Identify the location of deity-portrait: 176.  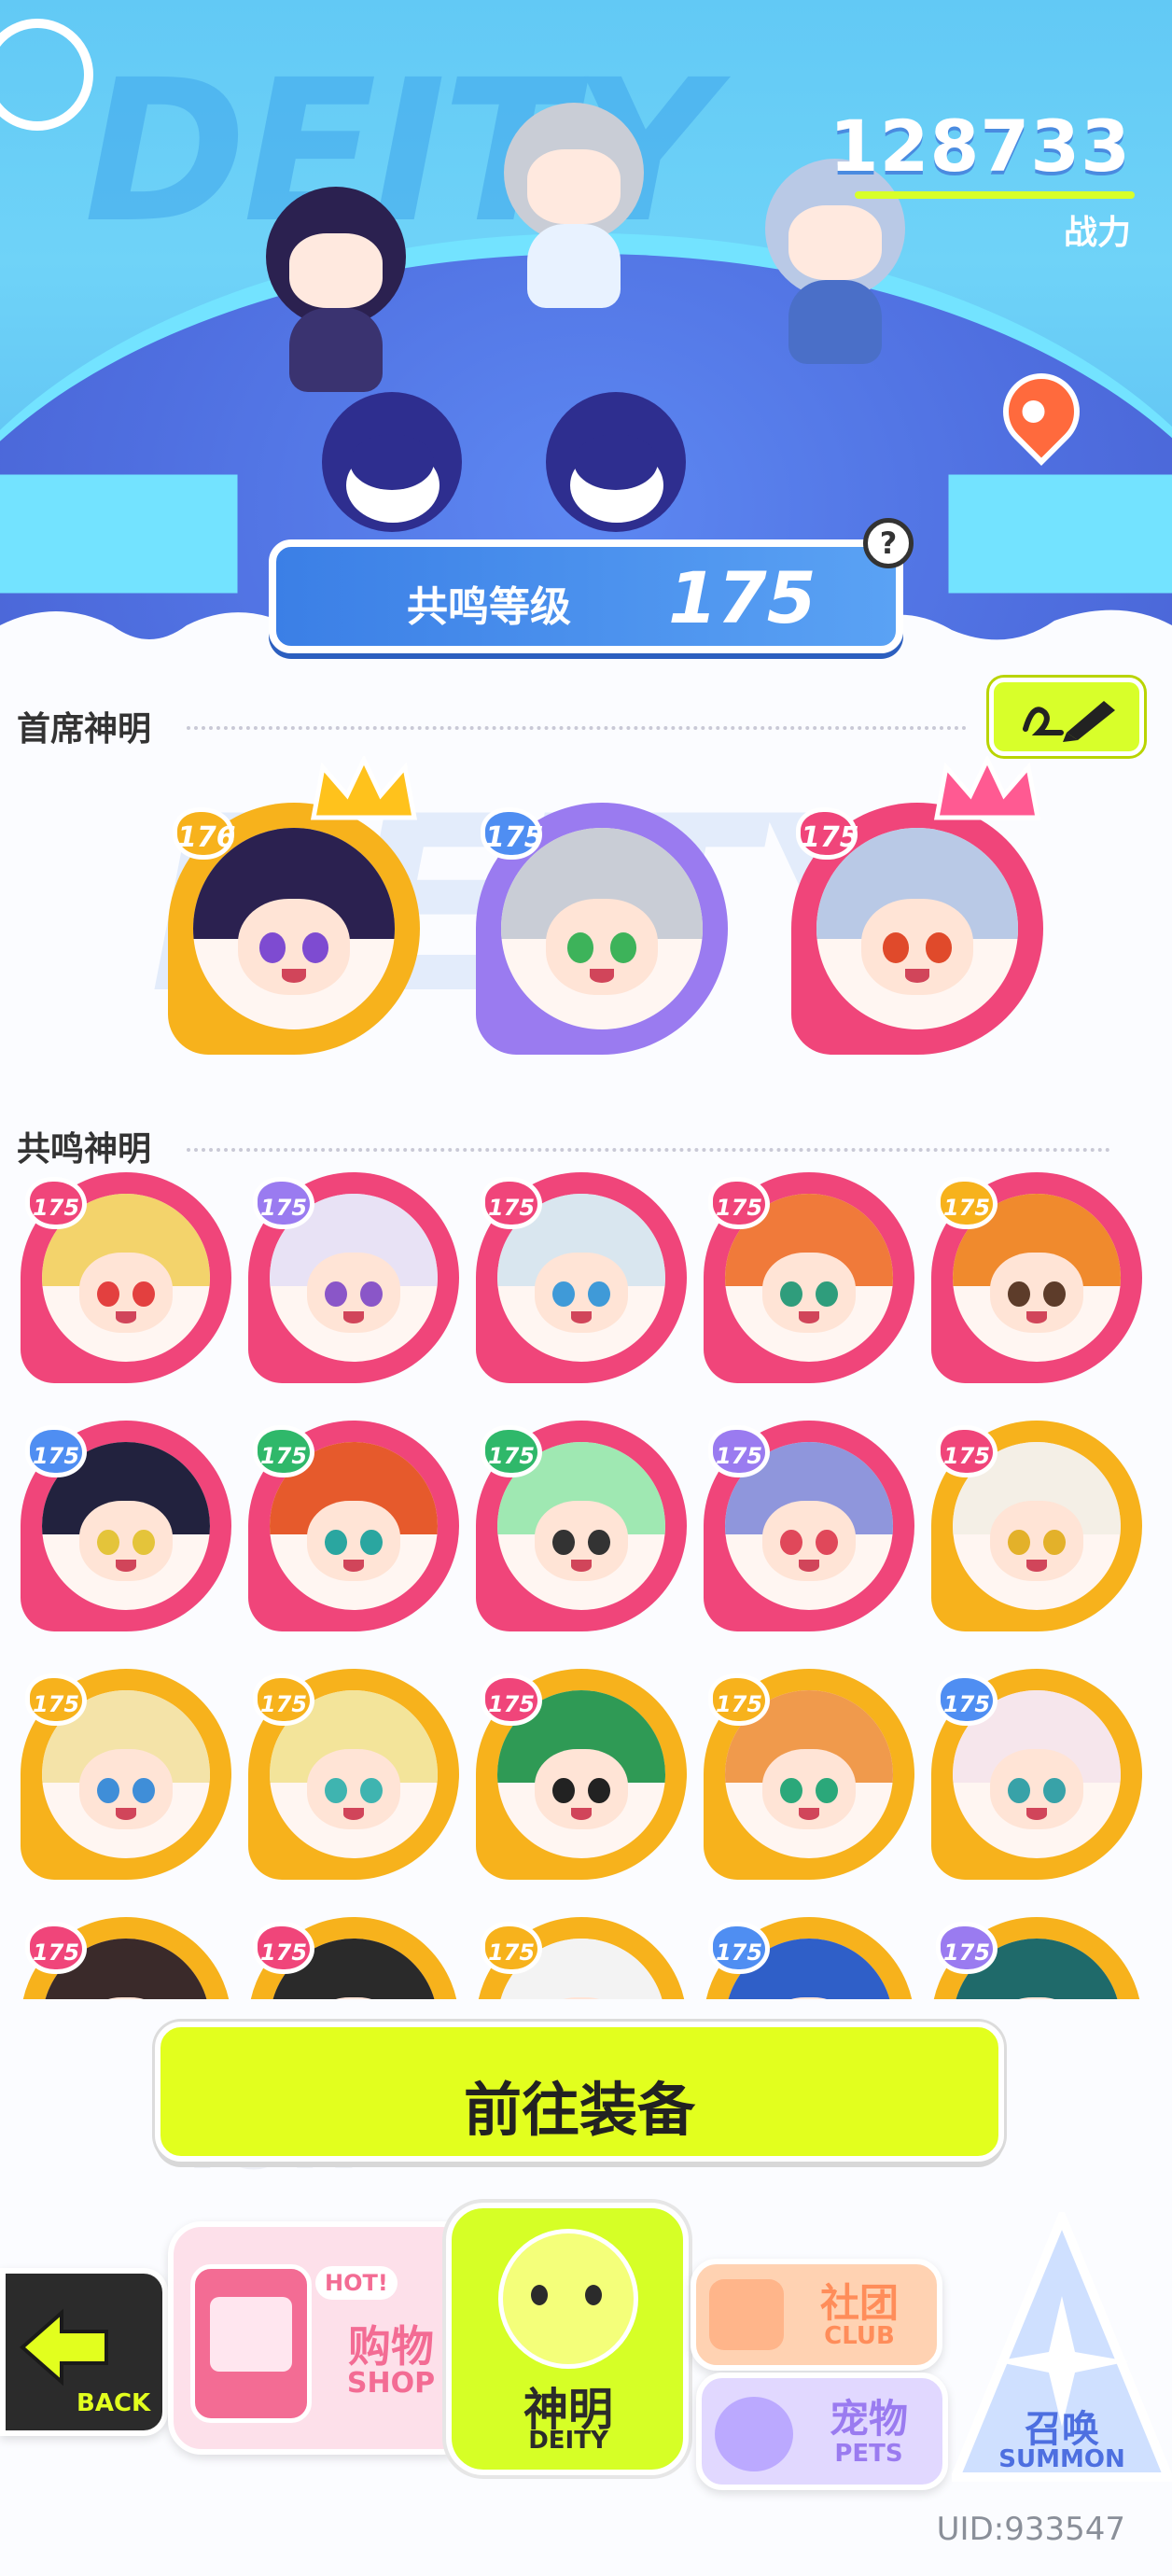
(294, 929).